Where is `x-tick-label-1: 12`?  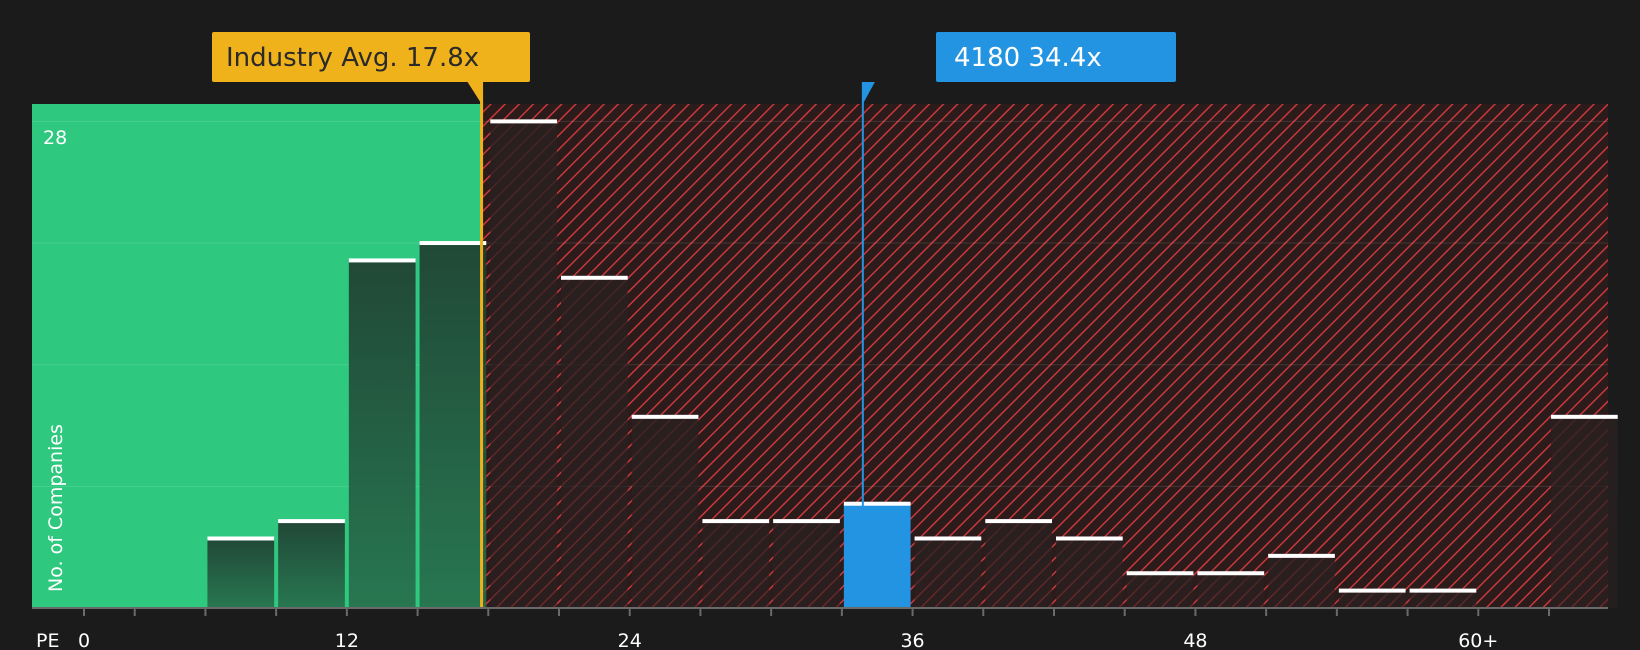 x-tick-label-1: 12 is located at coordinates (347, 640).